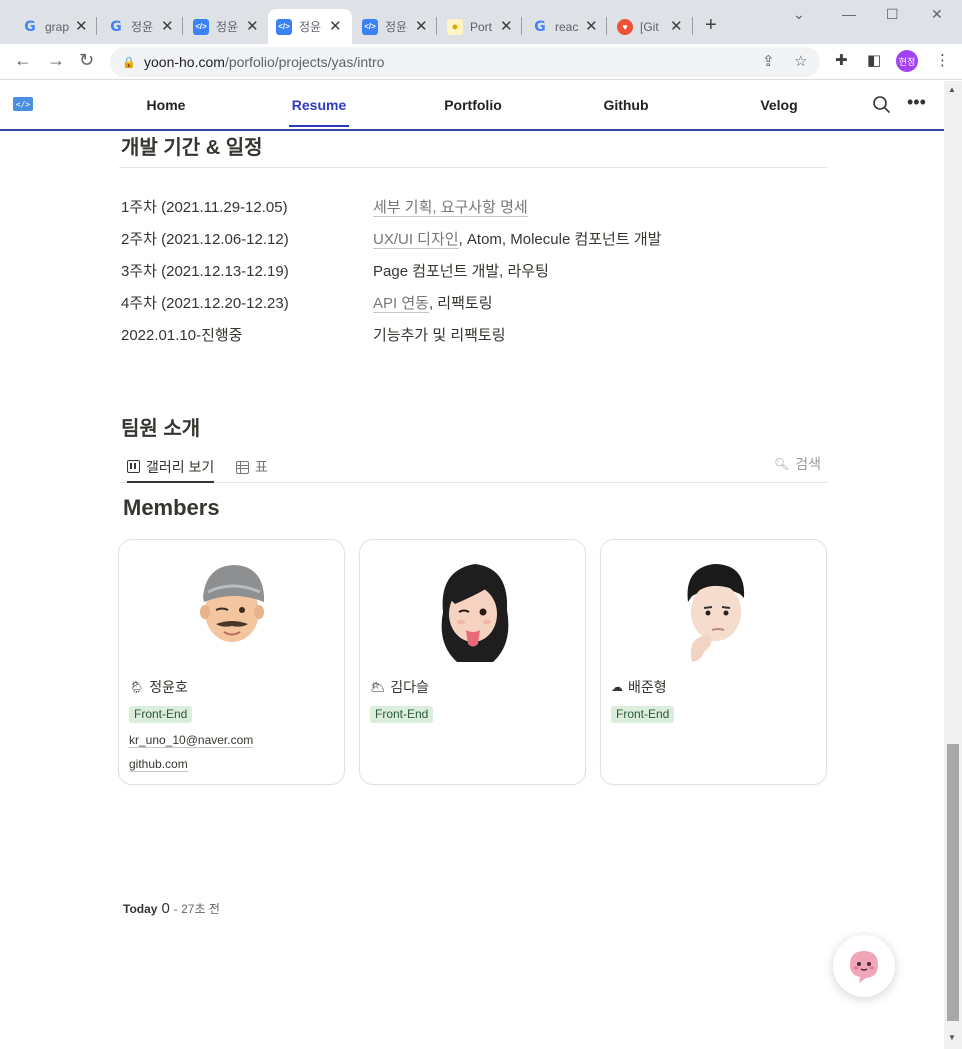 This screenshot has height=1049, width=962. Describe the element at coordinates (416, 240) in the screenshot. I see `schedule-link: UX/UI 디자인` at that location.